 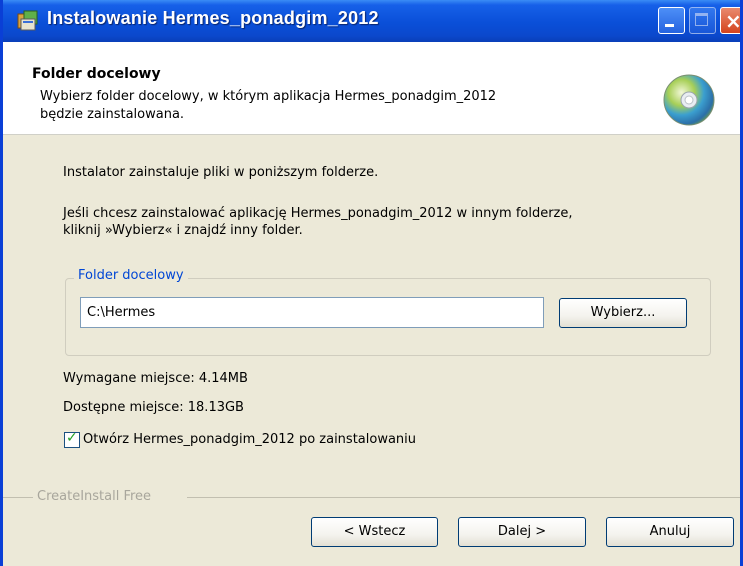 What do you see at coordinates (669, 25) in the screenshot?
I see `minimize-icon` at bounding box center [669, 25].